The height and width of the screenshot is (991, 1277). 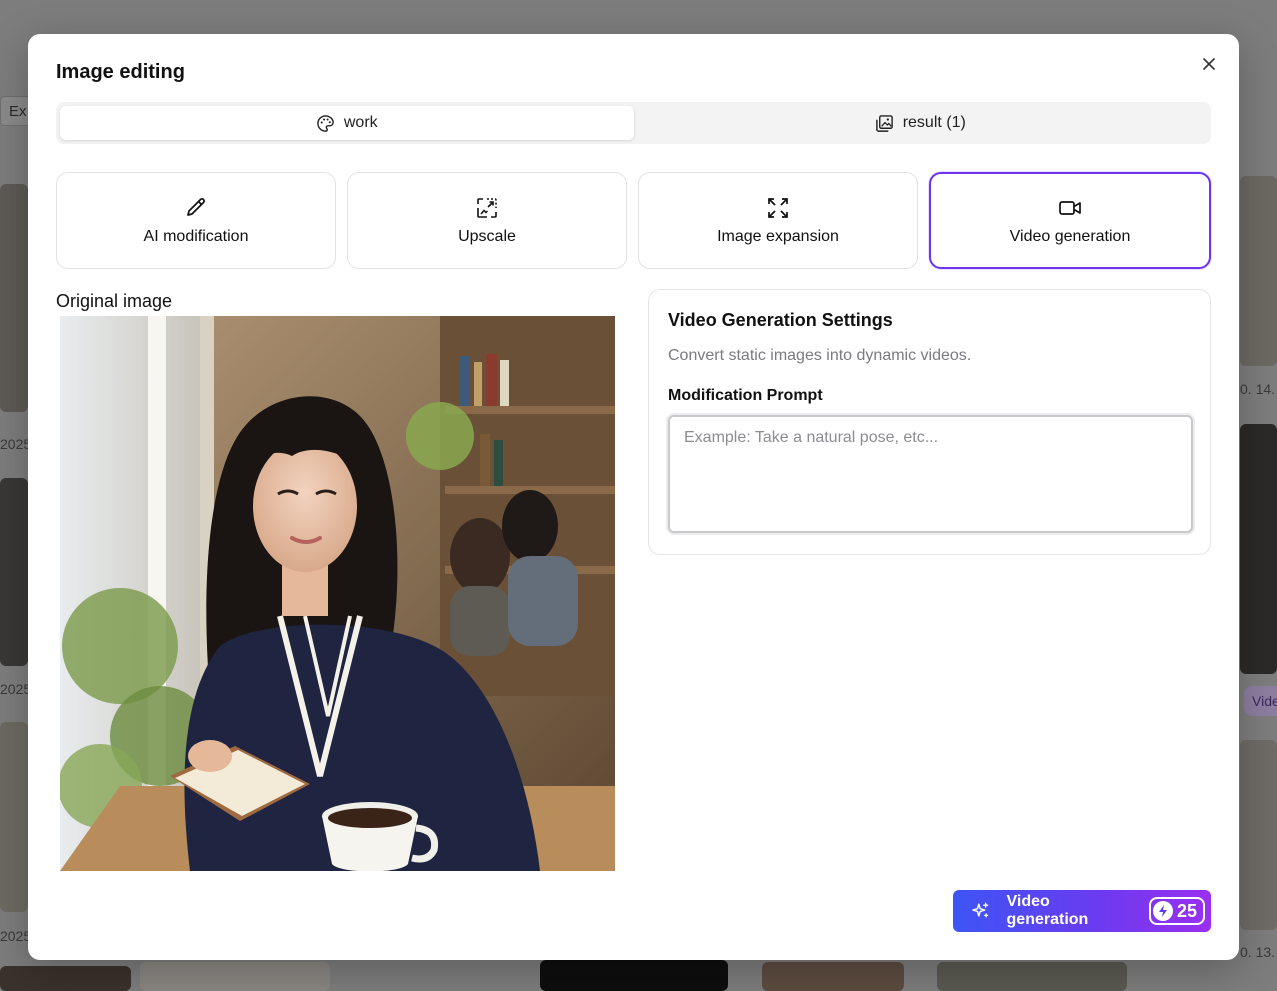 What do you see at coordinates (778, 207) in the screenshot?
I see `expand-icon` at bounding box center [778, 207].